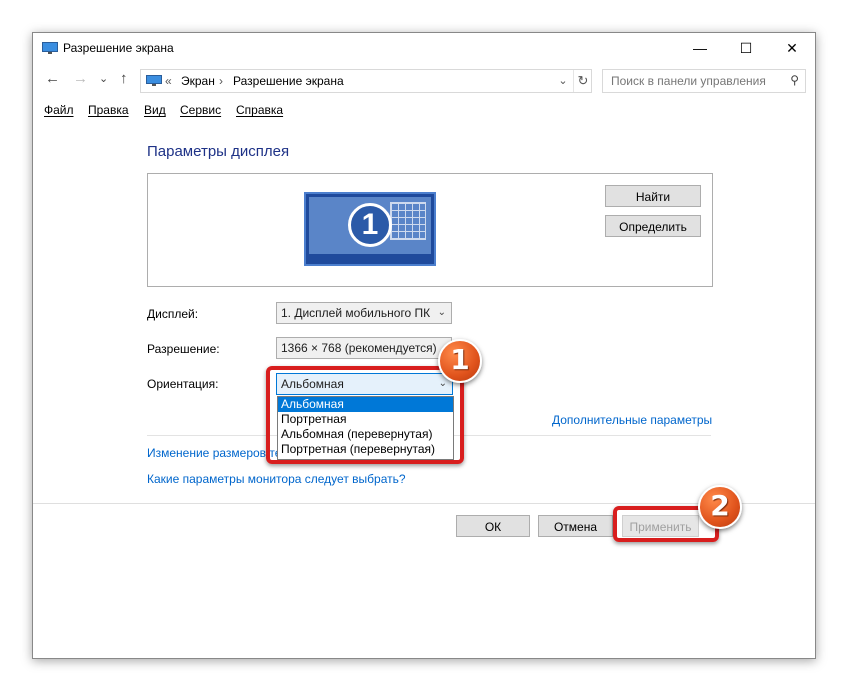 The image size is (848, 691). I want to click on search-icon: ⚲, so click(794, 80).